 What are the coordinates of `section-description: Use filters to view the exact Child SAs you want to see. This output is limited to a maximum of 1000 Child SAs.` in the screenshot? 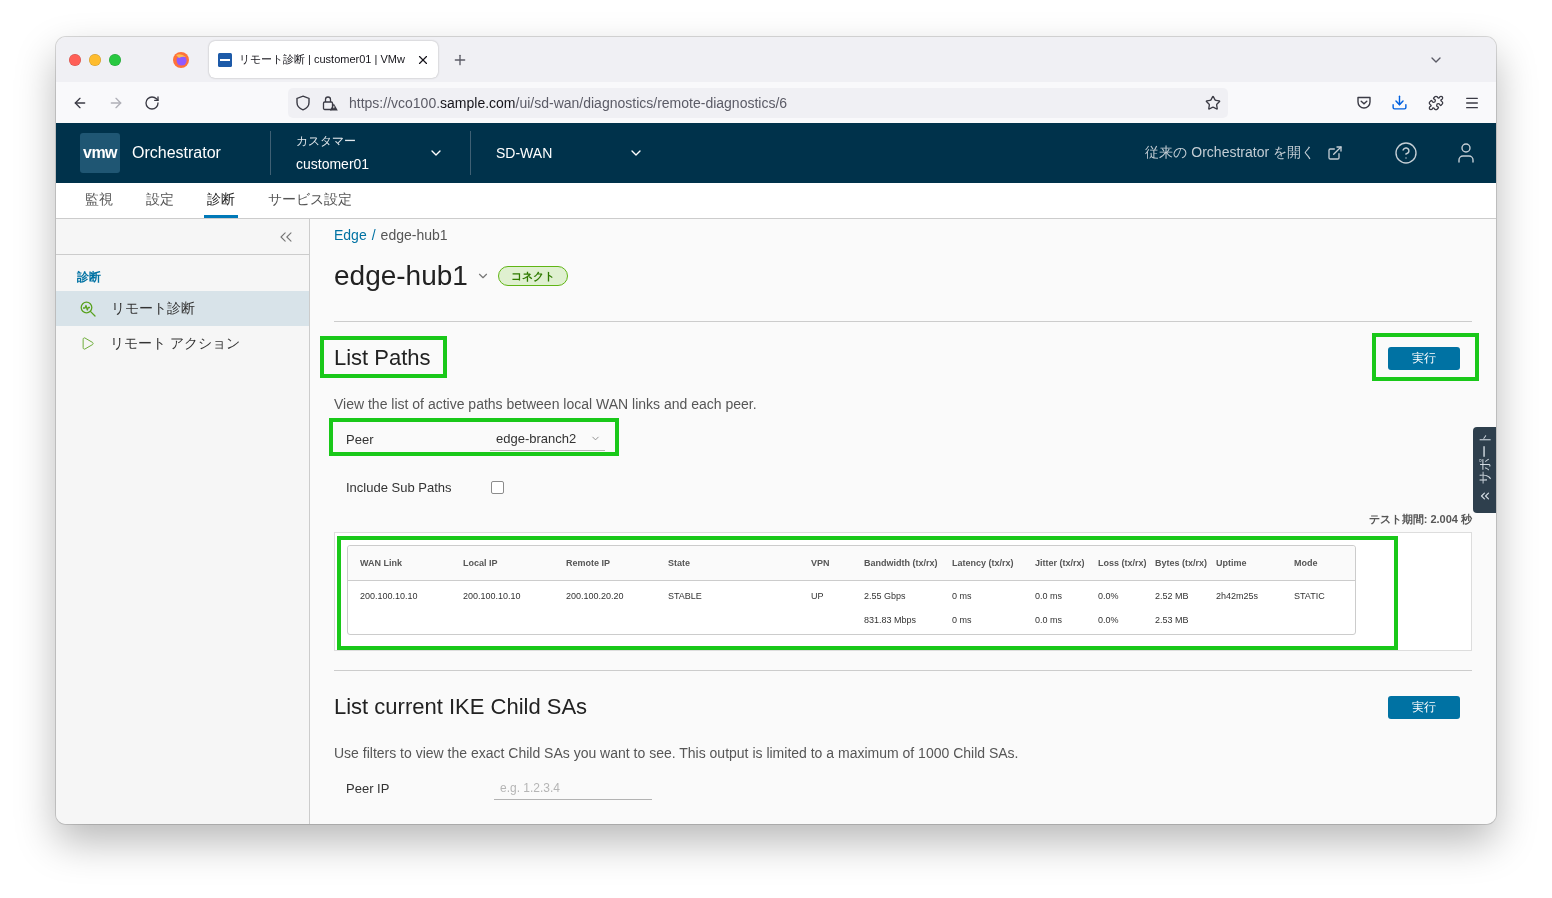 It's located at (677, 753).